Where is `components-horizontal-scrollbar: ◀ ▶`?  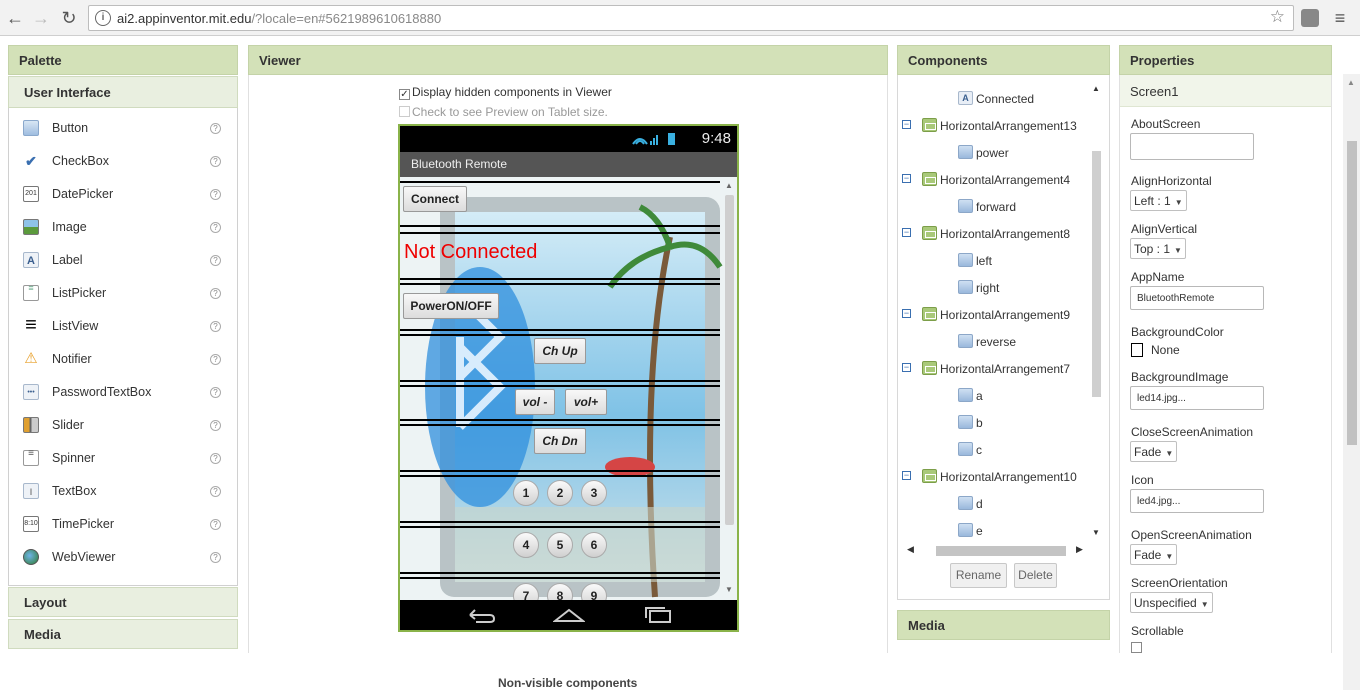
components-horizontal-scrollbar: ◀ ▶ is located at coordinates (995, 550).